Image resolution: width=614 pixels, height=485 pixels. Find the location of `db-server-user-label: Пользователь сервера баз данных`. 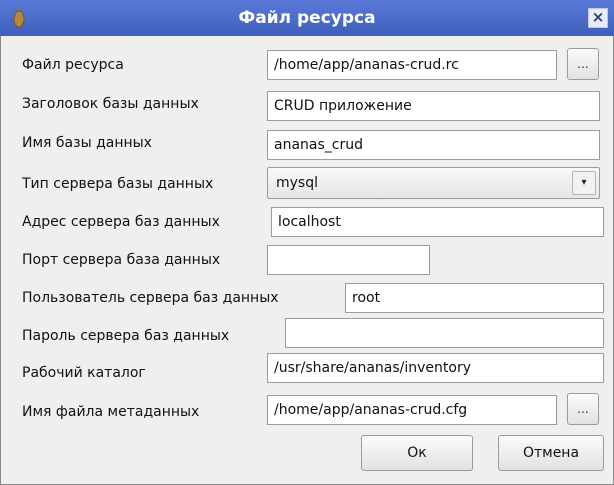

db-server-user-label: Пользователь сервера баз данных is located at coordinates (150, 298).